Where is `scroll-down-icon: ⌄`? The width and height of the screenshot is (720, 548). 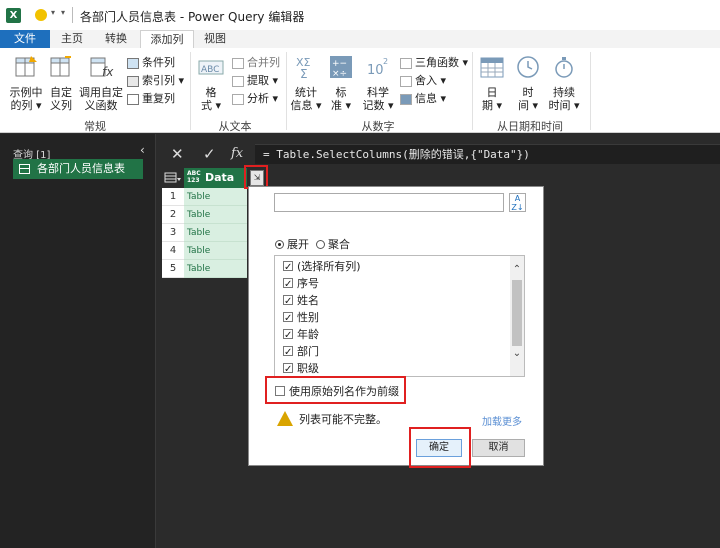
scroll-down-icon: ⌄ is located at coordinates (517, 353).